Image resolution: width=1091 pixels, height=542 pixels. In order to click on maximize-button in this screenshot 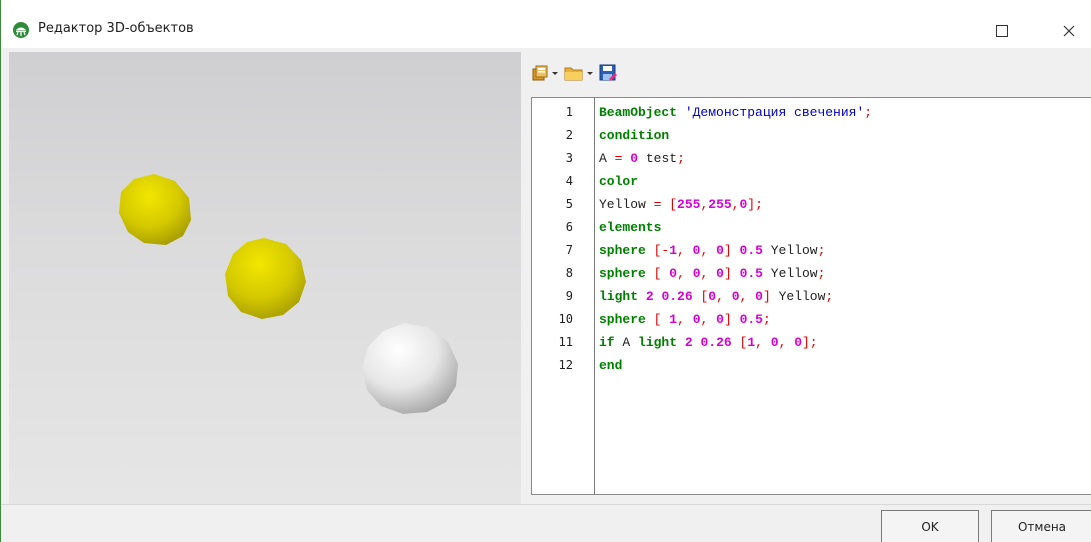, I will do `click(1002, 31)`.